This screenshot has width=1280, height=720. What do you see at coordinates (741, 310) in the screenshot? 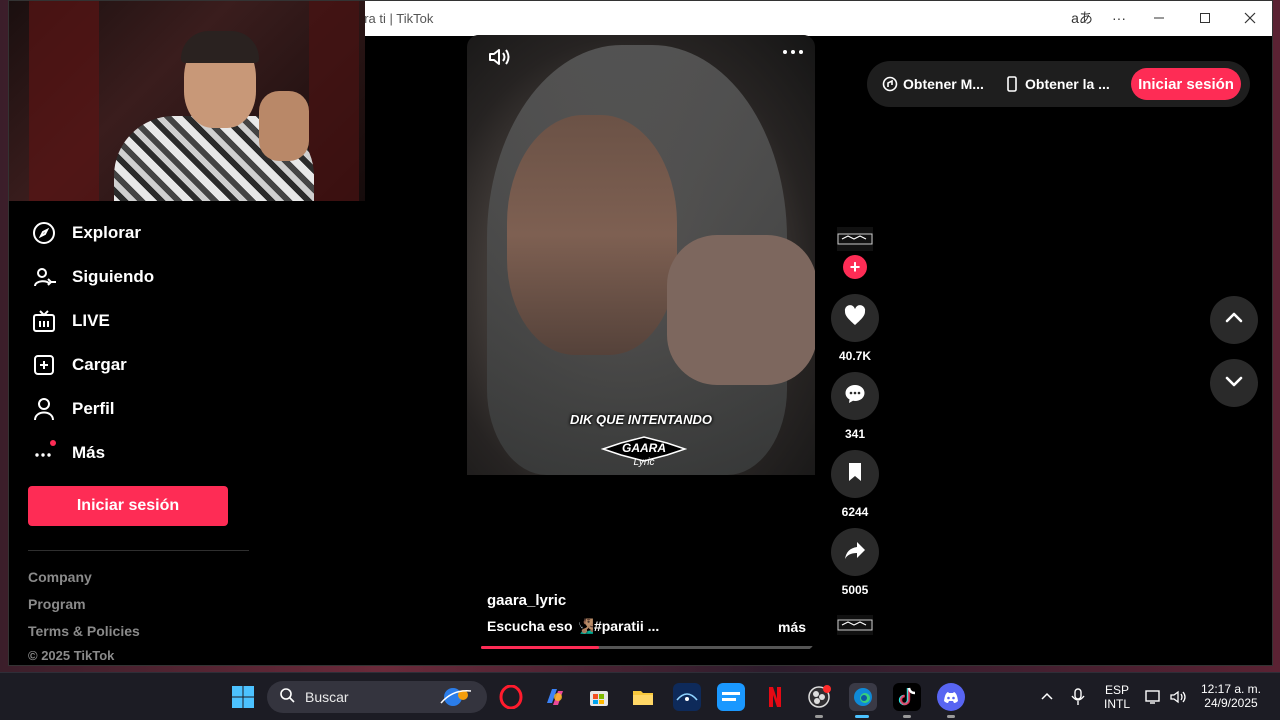
I see `video-subject-hand` at bounding box center [741, 310].